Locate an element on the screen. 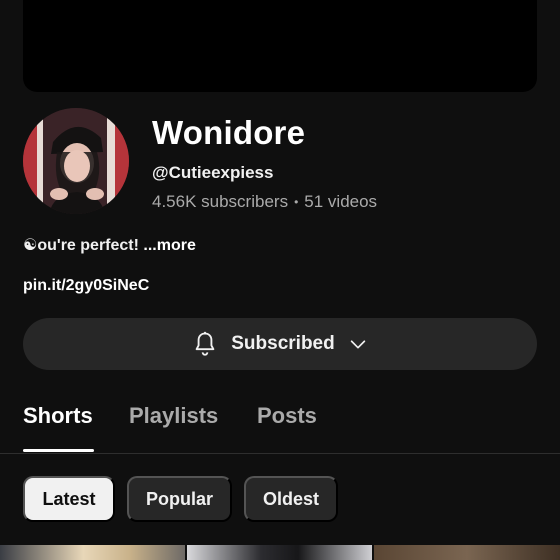  bell-icon is located at coordinates (205, 344).